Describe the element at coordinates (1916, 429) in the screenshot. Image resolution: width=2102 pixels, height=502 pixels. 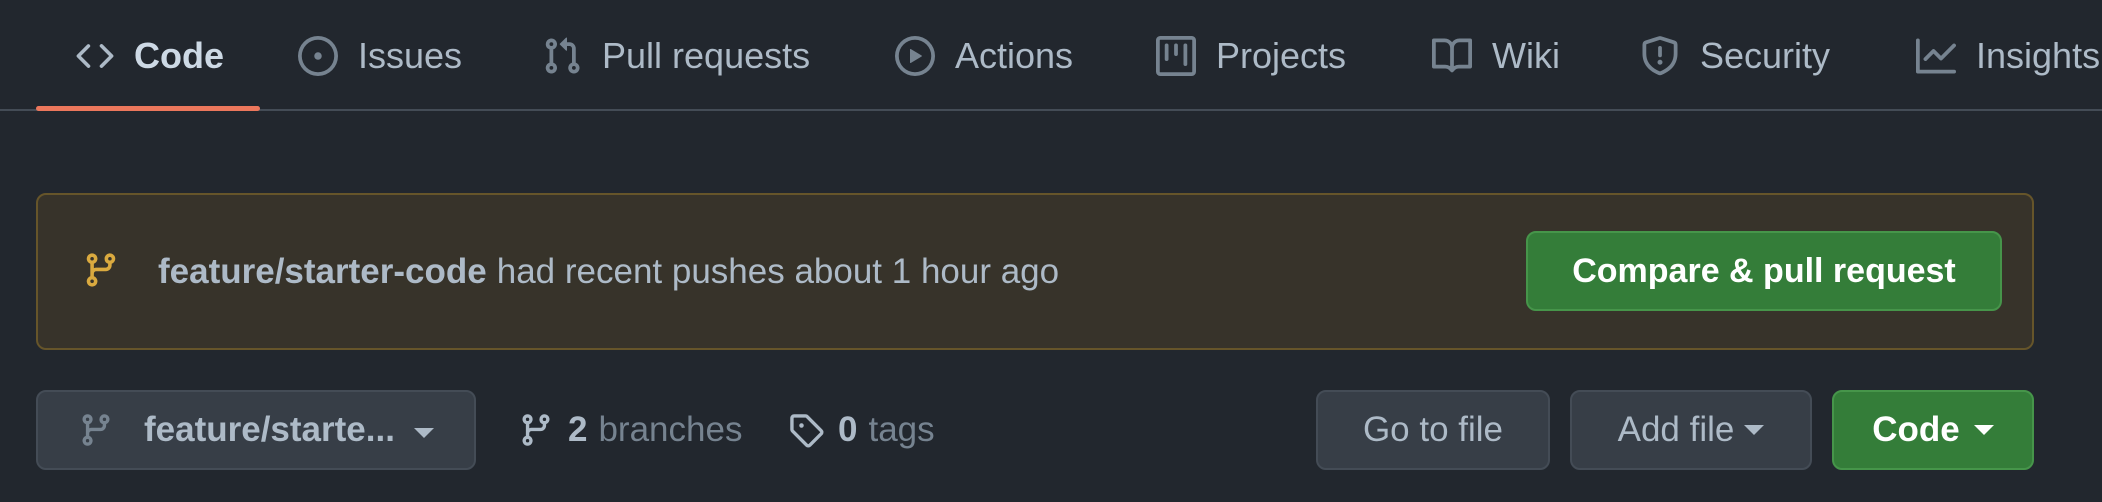
I see `code-button-label: Code` at that location.